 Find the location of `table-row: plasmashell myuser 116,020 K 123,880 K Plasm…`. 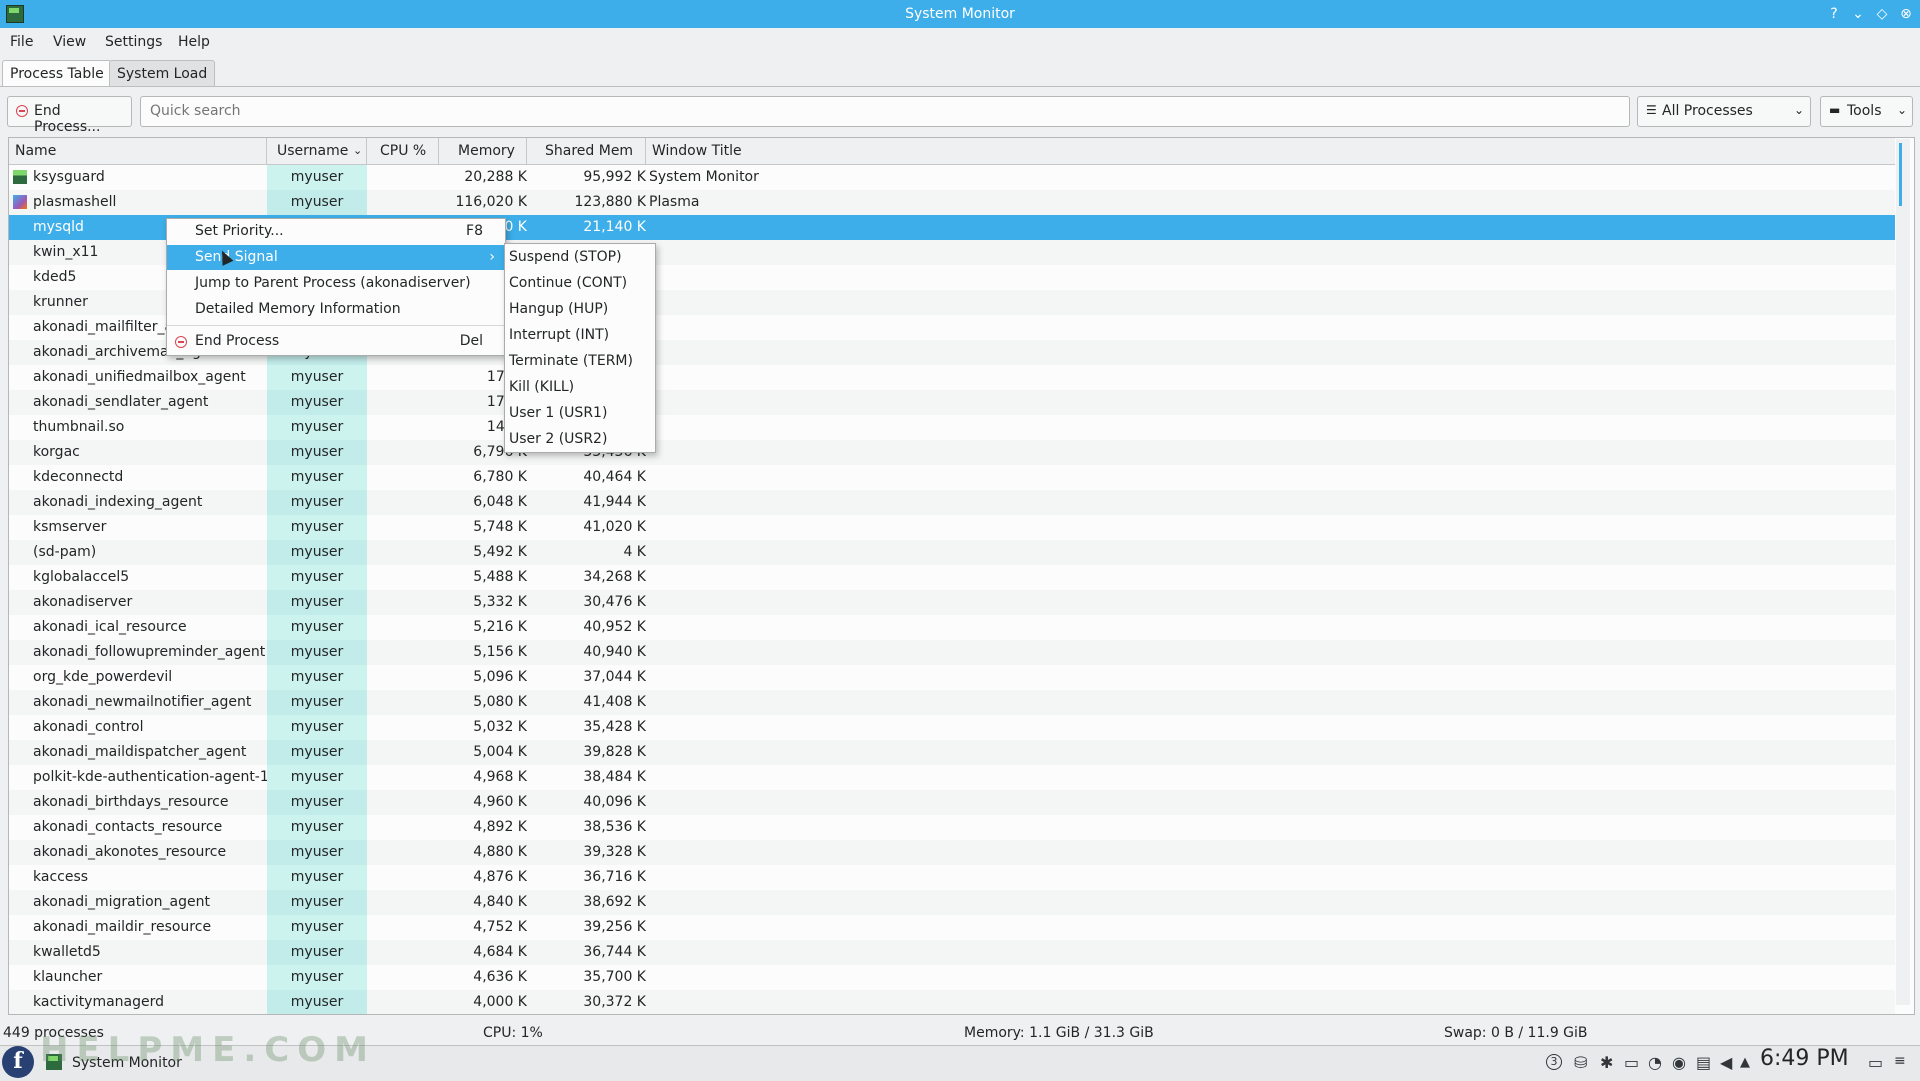

table-row: plasmashell myuser 116,020 K 123,880 K Plasm… is located at coordinates (952, 202).